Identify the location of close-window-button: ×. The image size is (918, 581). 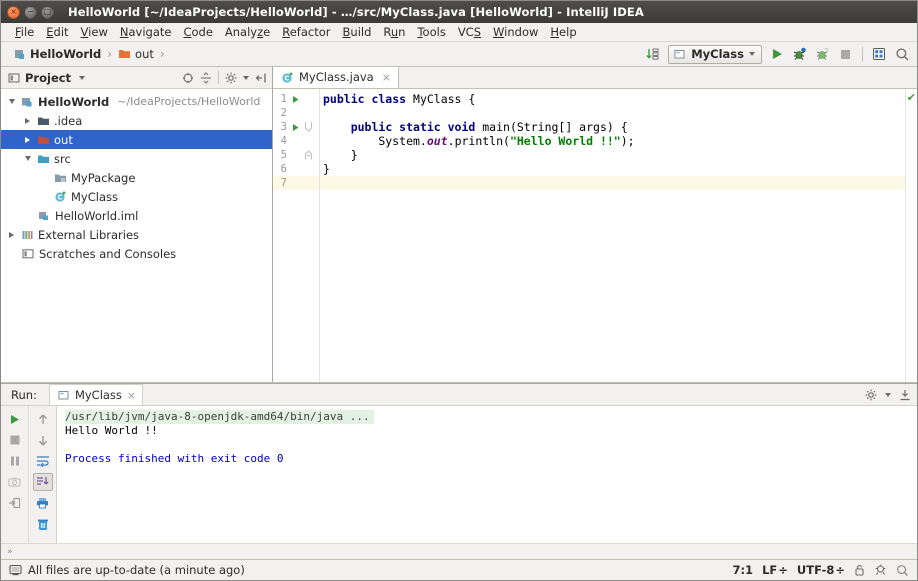
(13, 12).